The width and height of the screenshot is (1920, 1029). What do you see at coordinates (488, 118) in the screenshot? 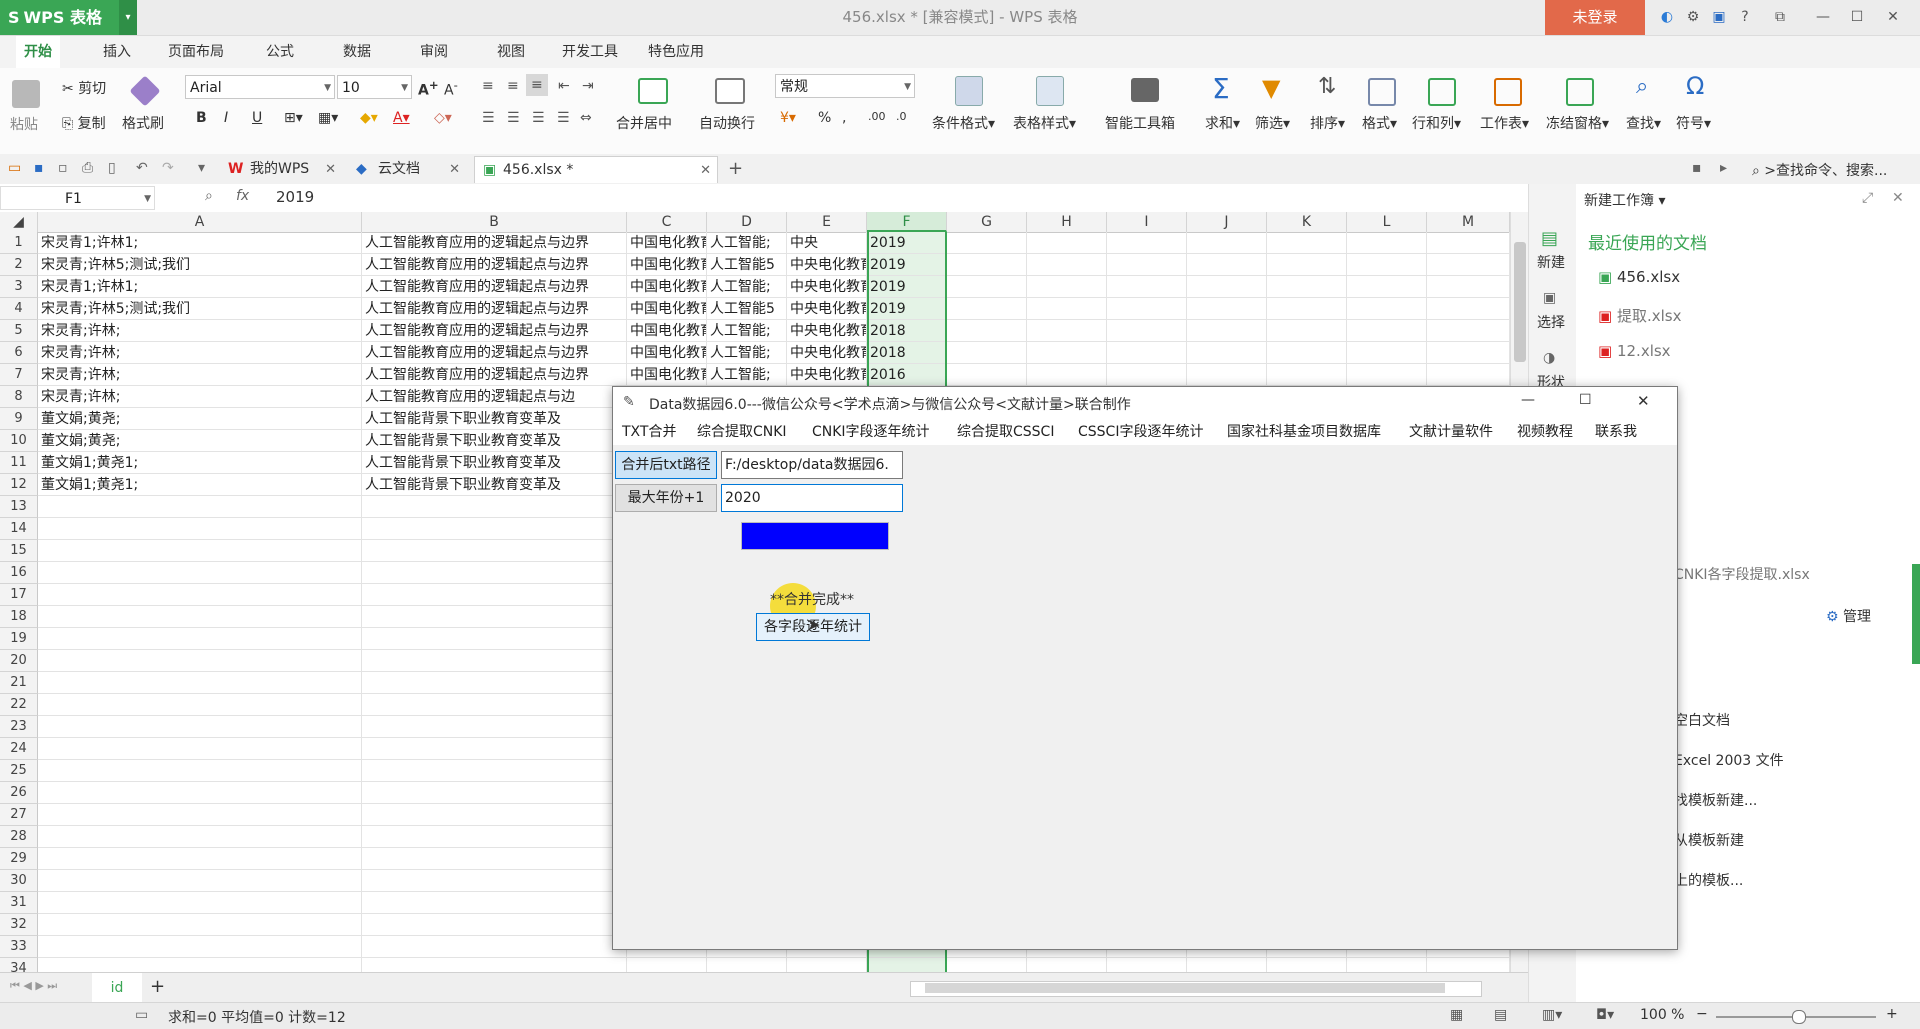
I see `align-left-icon: ☰` at bounding box center [488, 118].